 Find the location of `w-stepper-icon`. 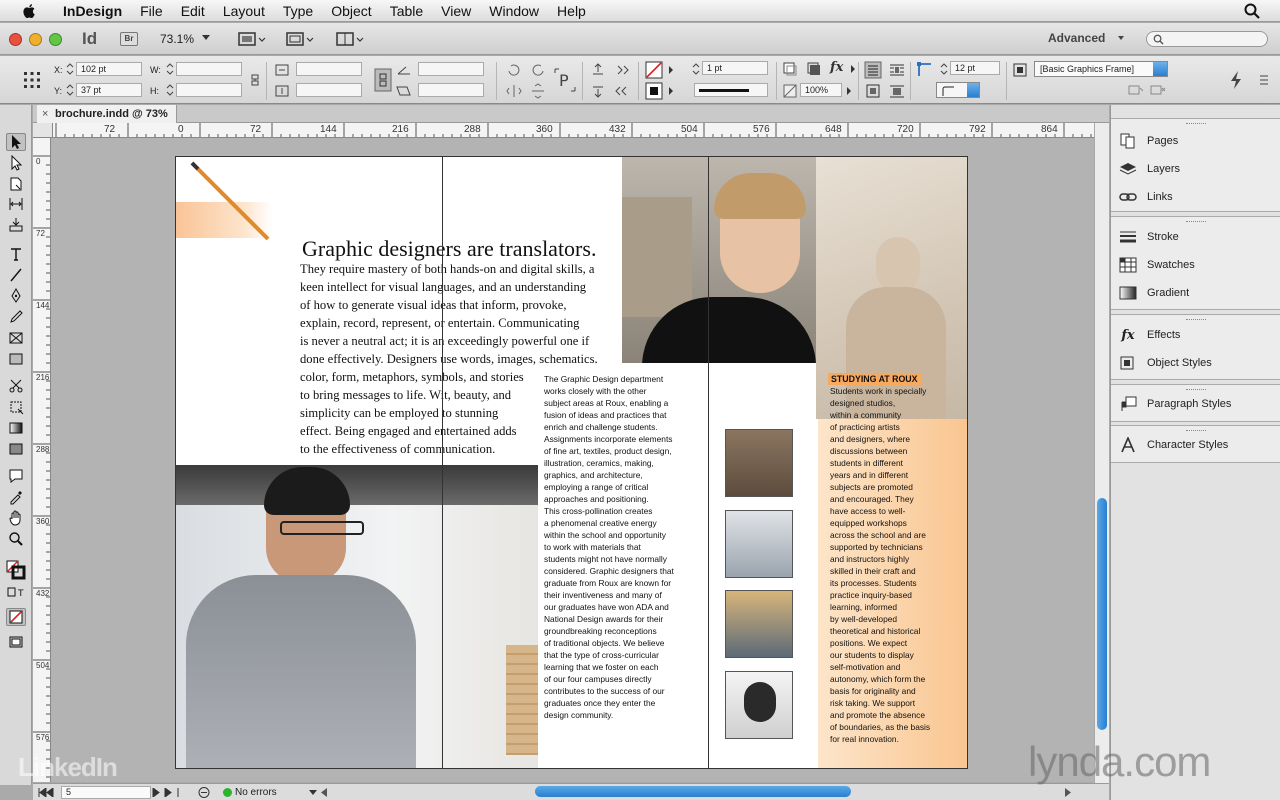

w-stepper-icon is located at coordinates (170, 69).